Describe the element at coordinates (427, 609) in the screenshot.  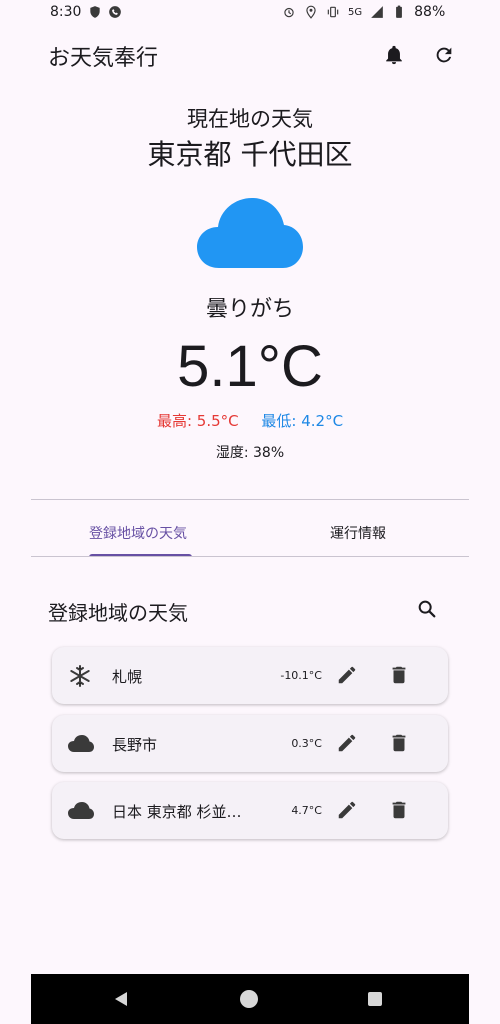
I see `search-icon` at that location.